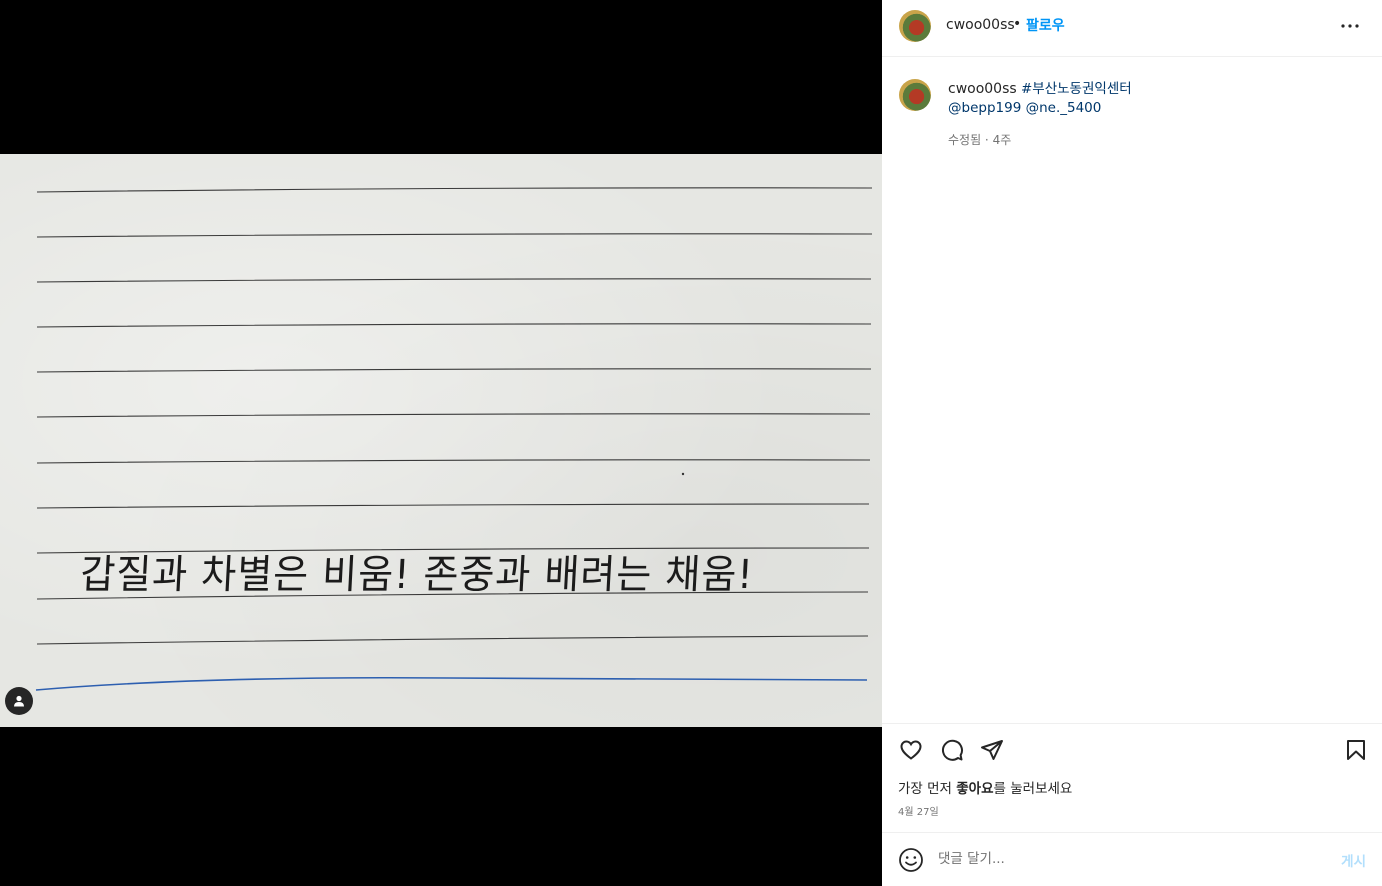 Image resolution: width=1382 pixels, height=886 pixels. I want to click on likes-prefix: 가장 먼저, so click(927, 789).